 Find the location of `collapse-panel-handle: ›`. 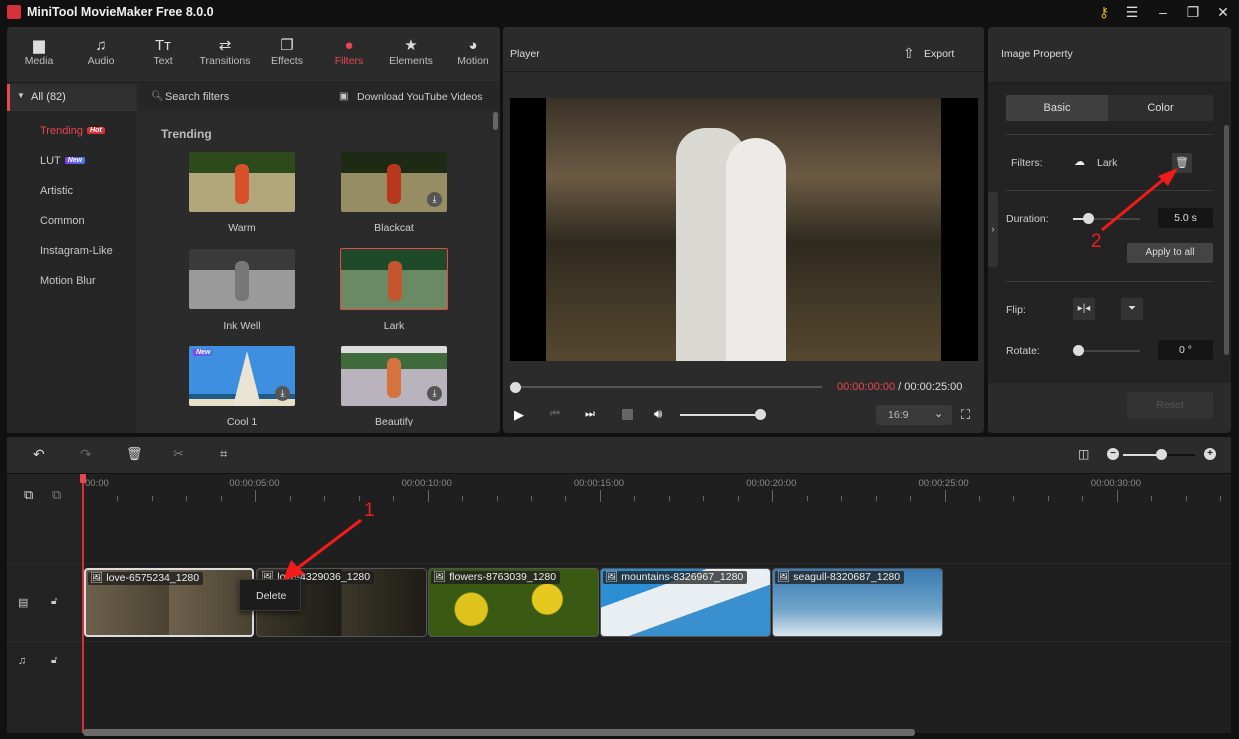

collapse-panel-handle: › is located at coordinates (993, 229).